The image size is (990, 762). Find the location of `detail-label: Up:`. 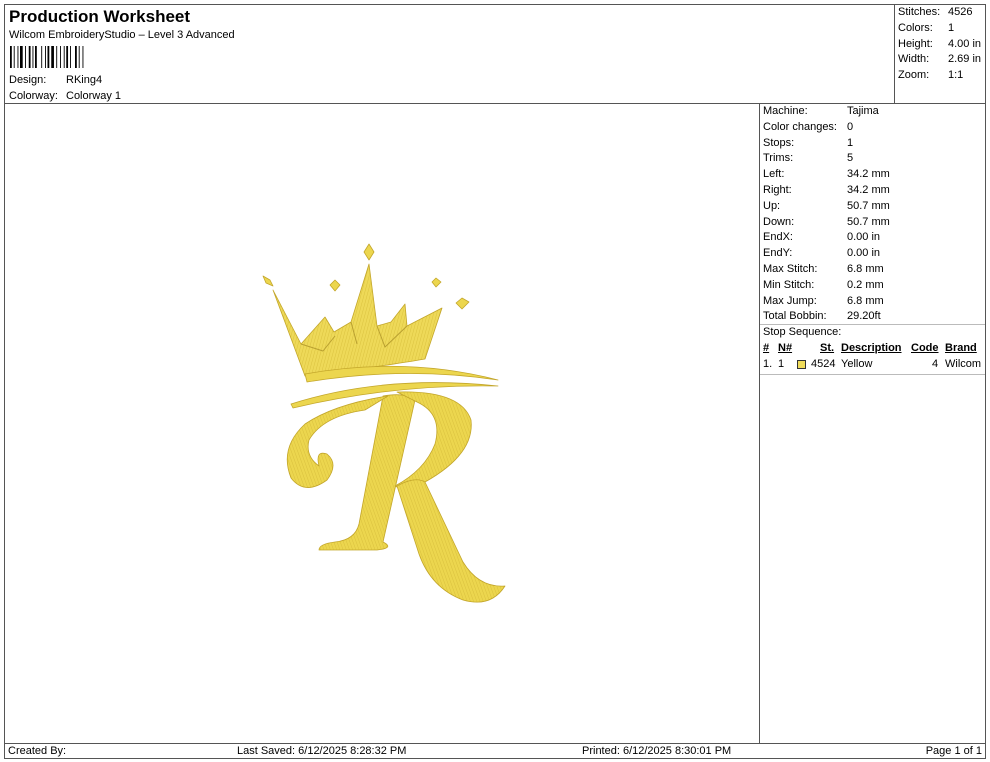

detail-label: Up: is located at coordinates (772, 205).